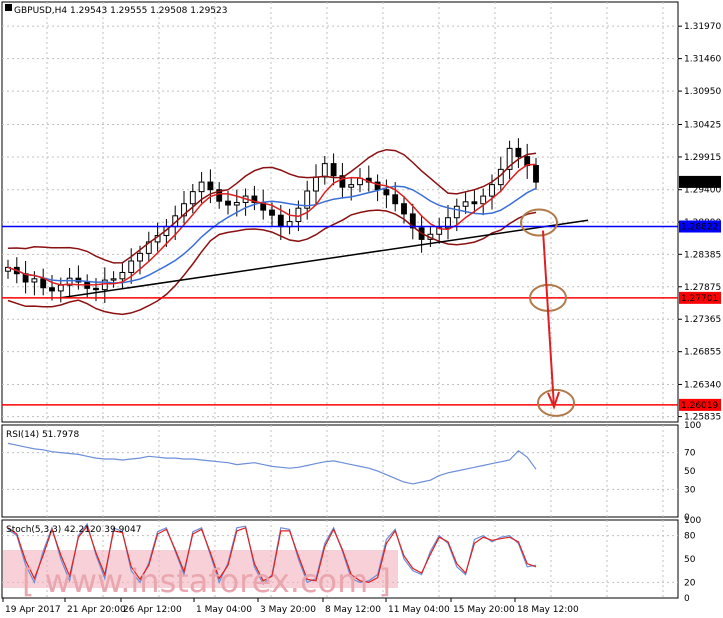 The image size is (723, 618). I want to click on x-tick-label: 26 Apr 12:00, so click(152, 610).